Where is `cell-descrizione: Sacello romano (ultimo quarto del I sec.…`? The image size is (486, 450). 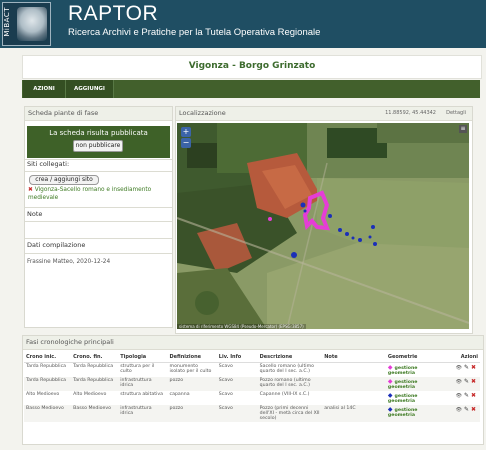 cell-descrizione: Sacello romano (ultimo quarto del I sec.… is located at coordinates (287, 369).